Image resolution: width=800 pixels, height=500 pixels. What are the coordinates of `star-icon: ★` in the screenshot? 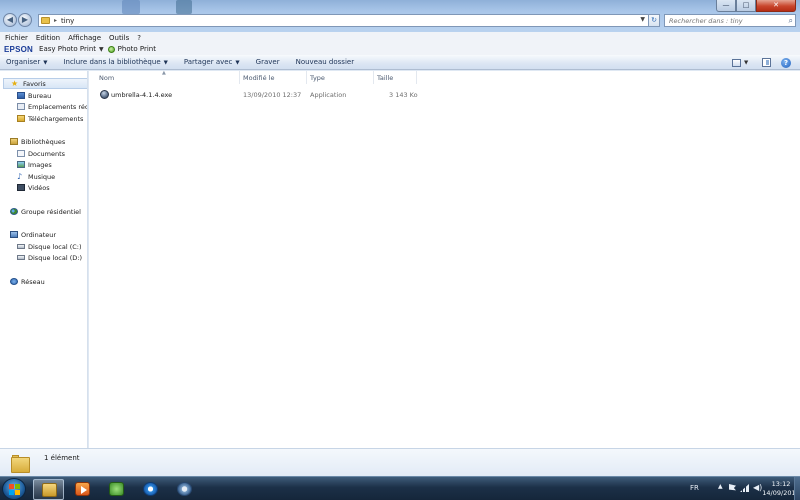 It's located at (15, 83).